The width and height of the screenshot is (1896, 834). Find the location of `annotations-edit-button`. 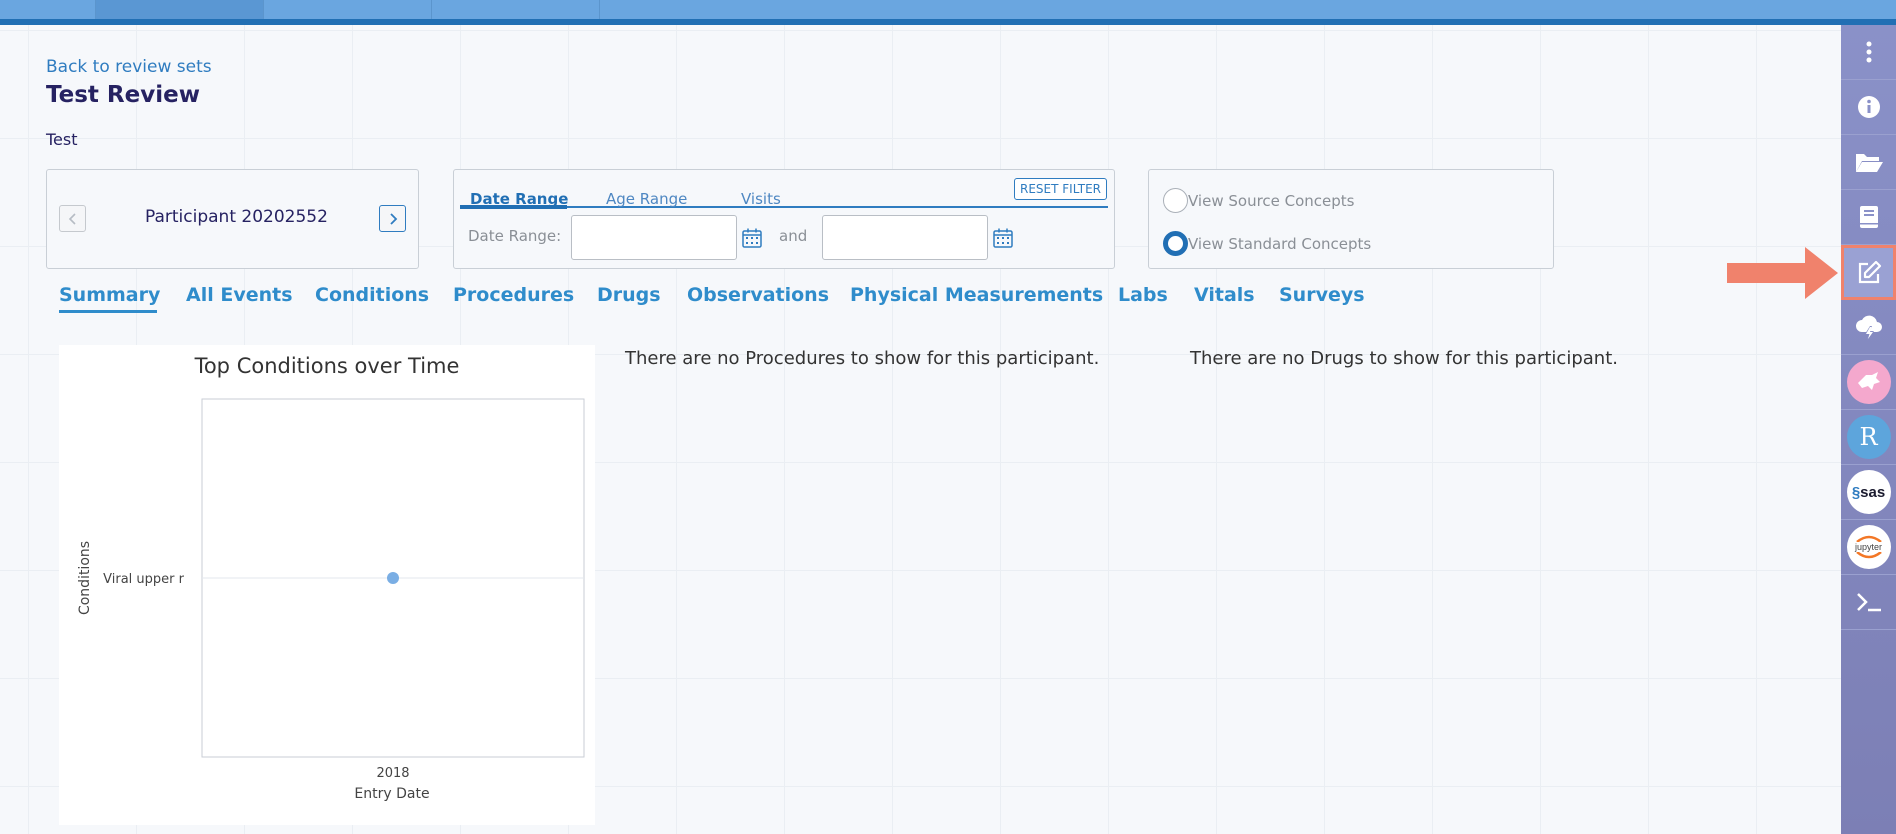

annotations-edit-button is located at coordinates (1868, 272).